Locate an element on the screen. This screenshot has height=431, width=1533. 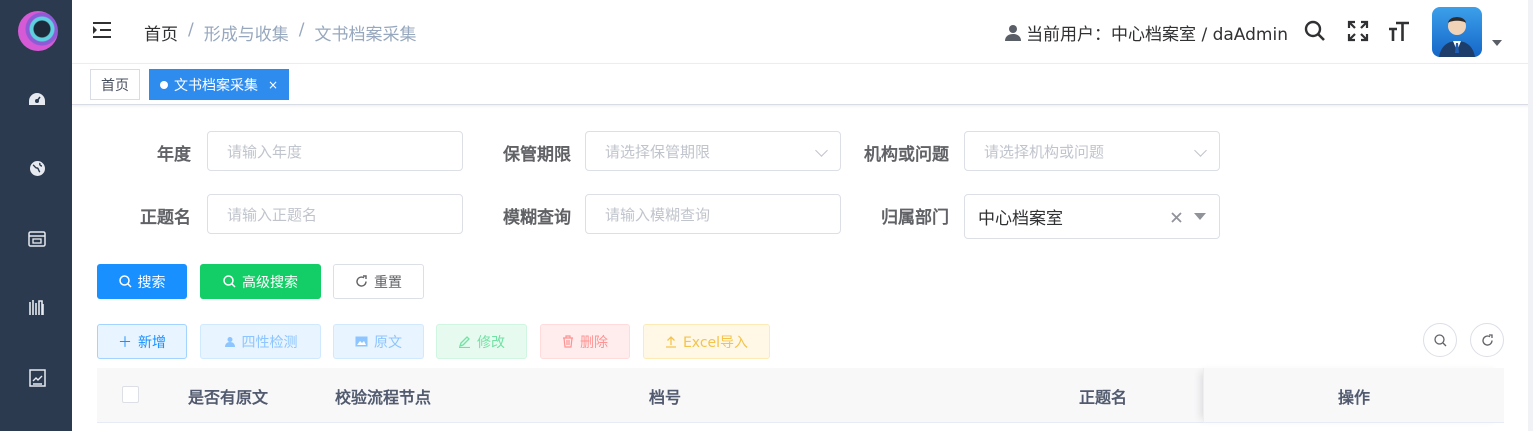
logo is located at coordinates (38, 31).